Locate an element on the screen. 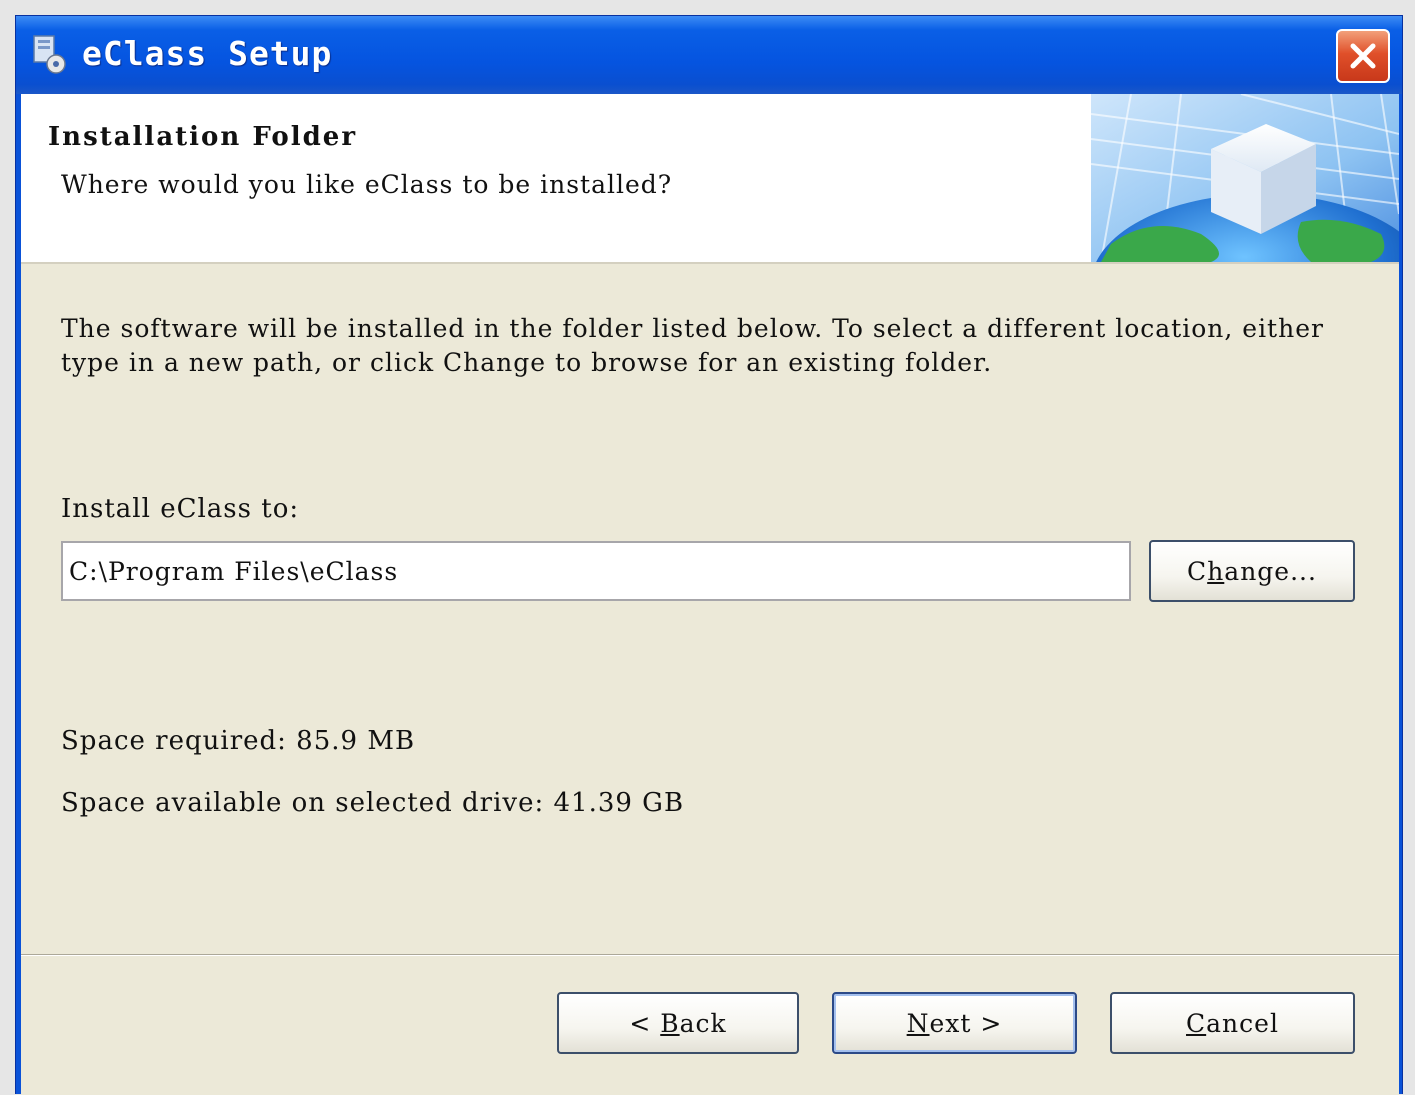 This screenshot has height=1095, width=1415. next-button: Next > is located at coordinates (954, 1023).